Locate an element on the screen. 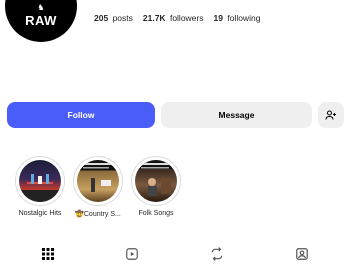 The image size is (350, 264). following-stat: 19 following is located at coordinates (237, 18).